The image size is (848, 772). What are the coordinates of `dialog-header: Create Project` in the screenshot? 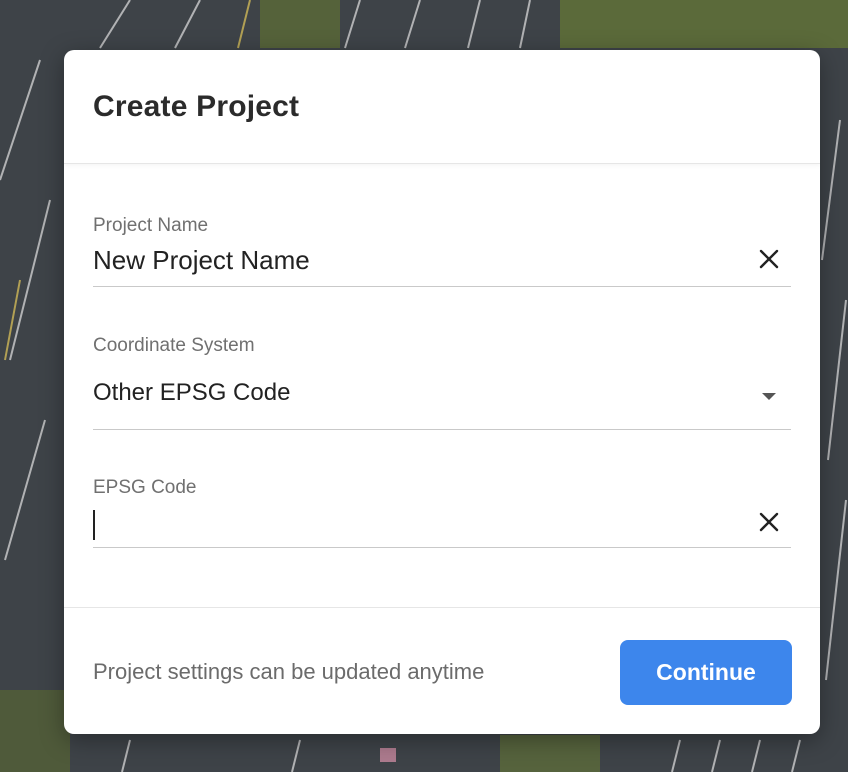 It's located at (442, 107).